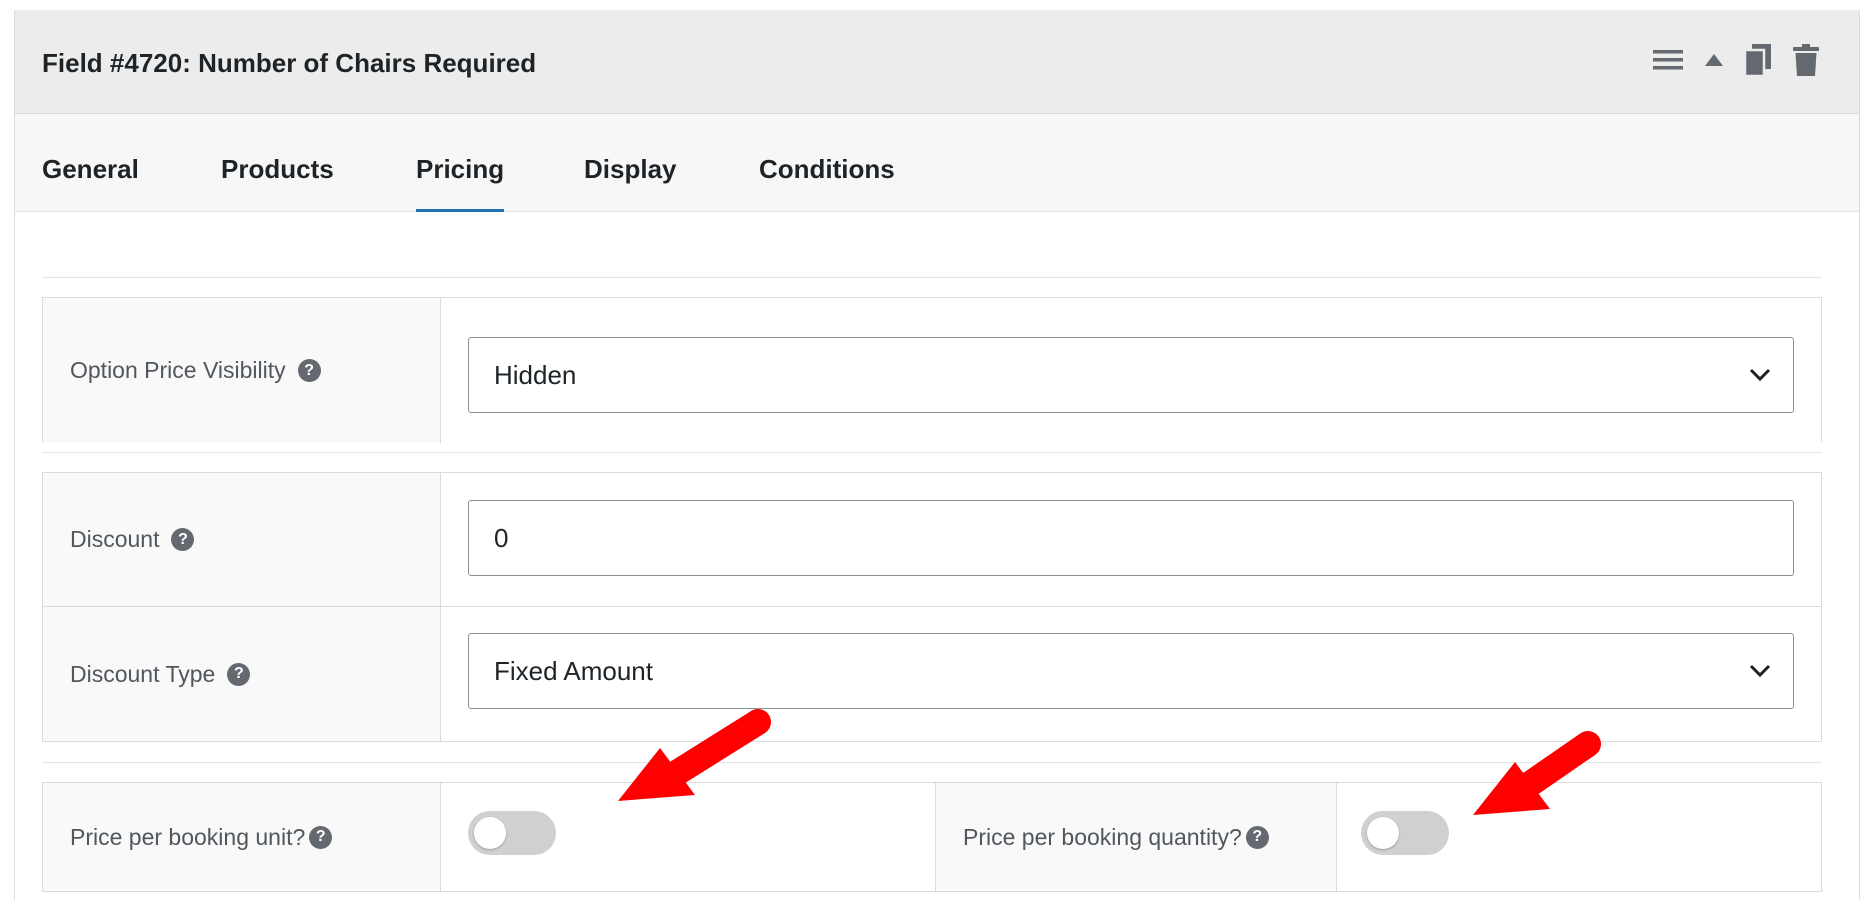 The image size is (1866, 900). I want to click on tab-pricing: Pricing, so click(460, 183).